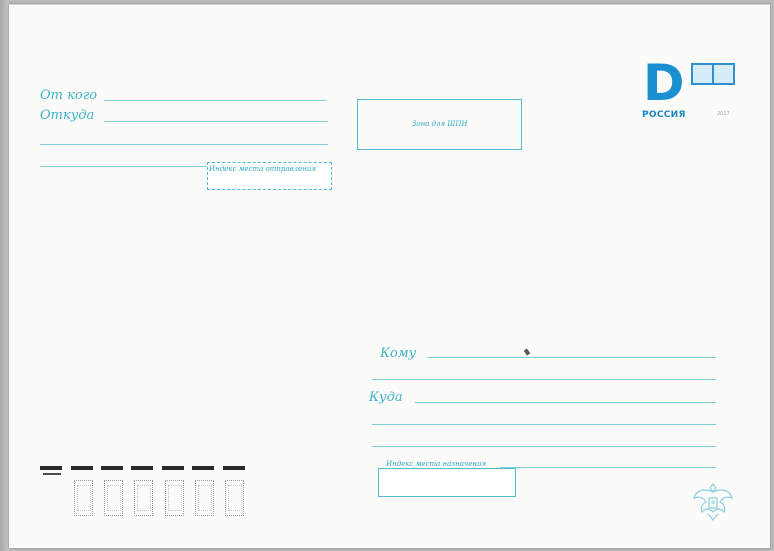 Image resolution: width=774 pixels, height=551 pixels. I want to click on sender-index-label: Индекс места отправления, so click(262, 169).